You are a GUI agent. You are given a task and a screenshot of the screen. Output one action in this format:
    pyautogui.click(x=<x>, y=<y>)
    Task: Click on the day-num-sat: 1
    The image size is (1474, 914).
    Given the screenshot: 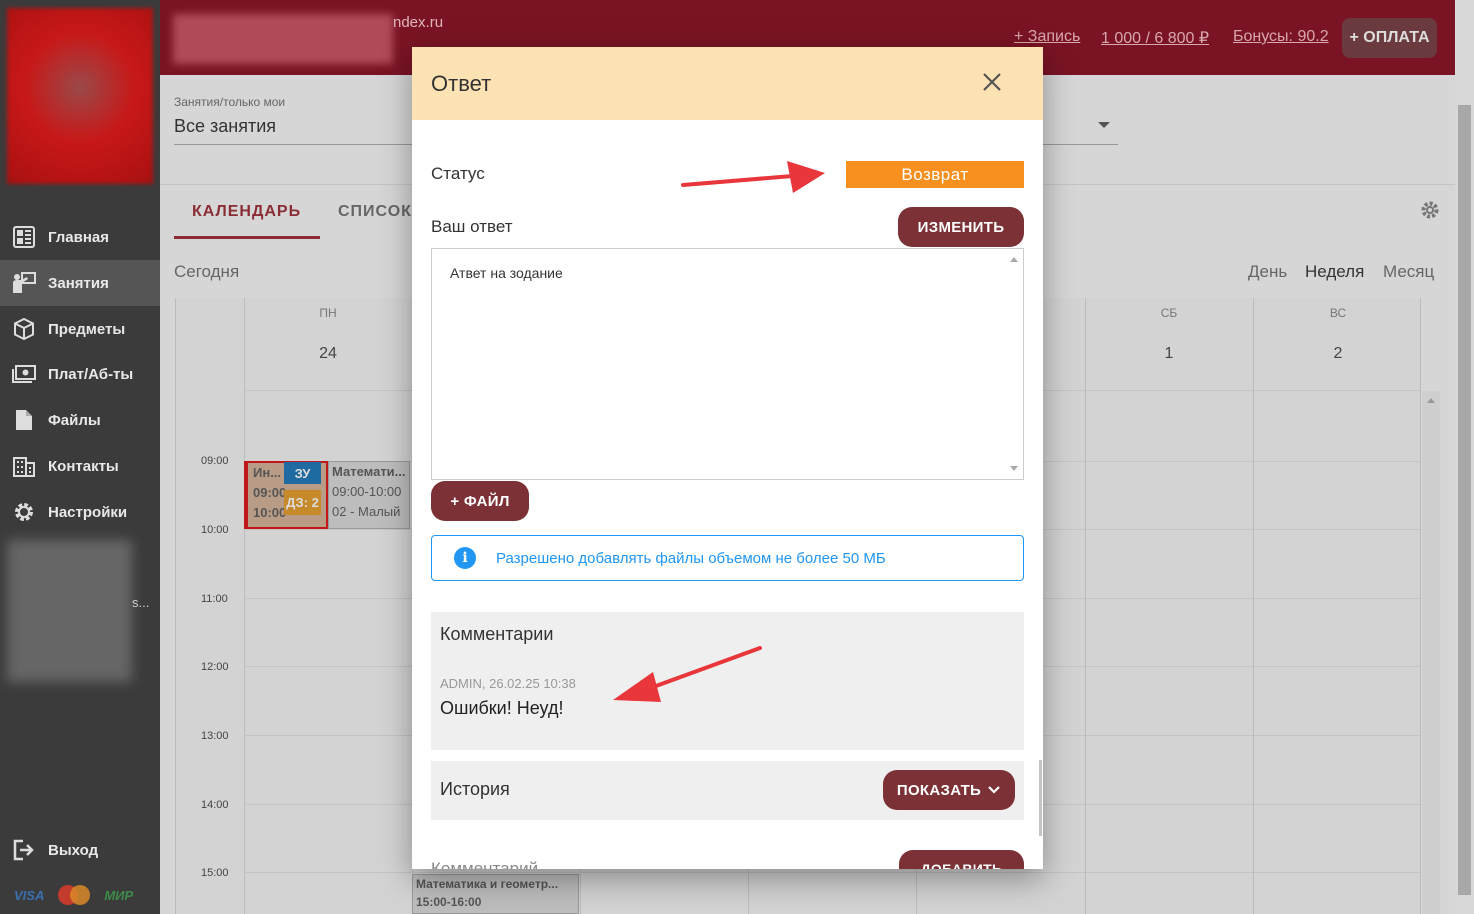 What is the action you would take?
    pyautogui.click(x=1169, y=354)
    